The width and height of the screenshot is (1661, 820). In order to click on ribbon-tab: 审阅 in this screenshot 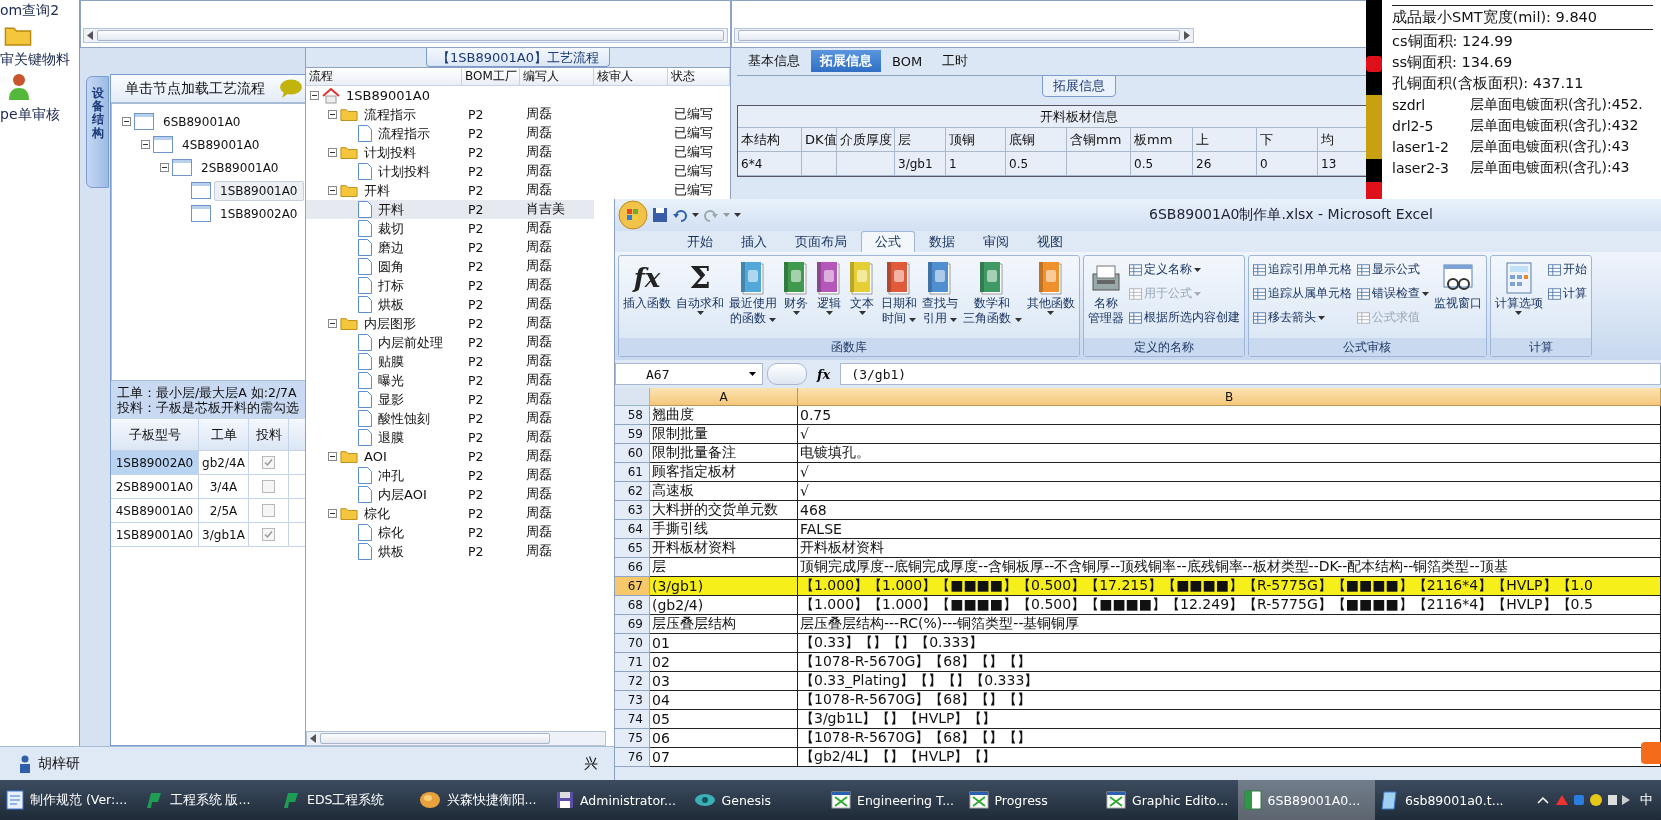, I will do `click(996, 241)`.